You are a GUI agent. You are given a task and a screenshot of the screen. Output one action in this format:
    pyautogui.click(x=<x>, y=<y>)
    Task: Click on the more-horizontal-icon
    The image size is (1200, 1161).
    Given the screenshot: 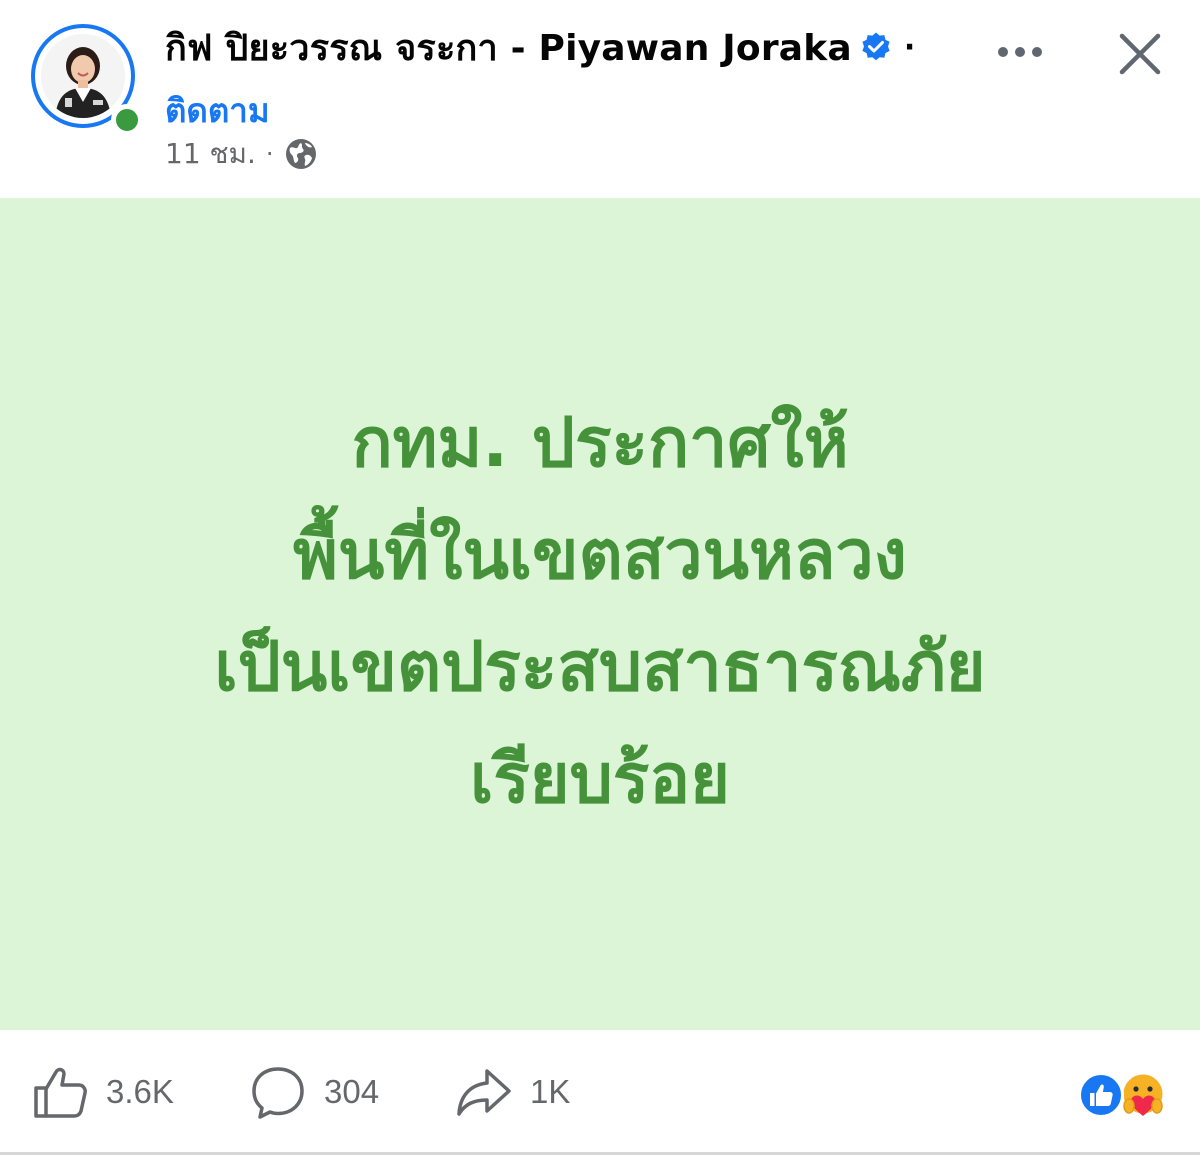 What is the action you would take?
    pyautogui.click(x=1020, y=52)
    